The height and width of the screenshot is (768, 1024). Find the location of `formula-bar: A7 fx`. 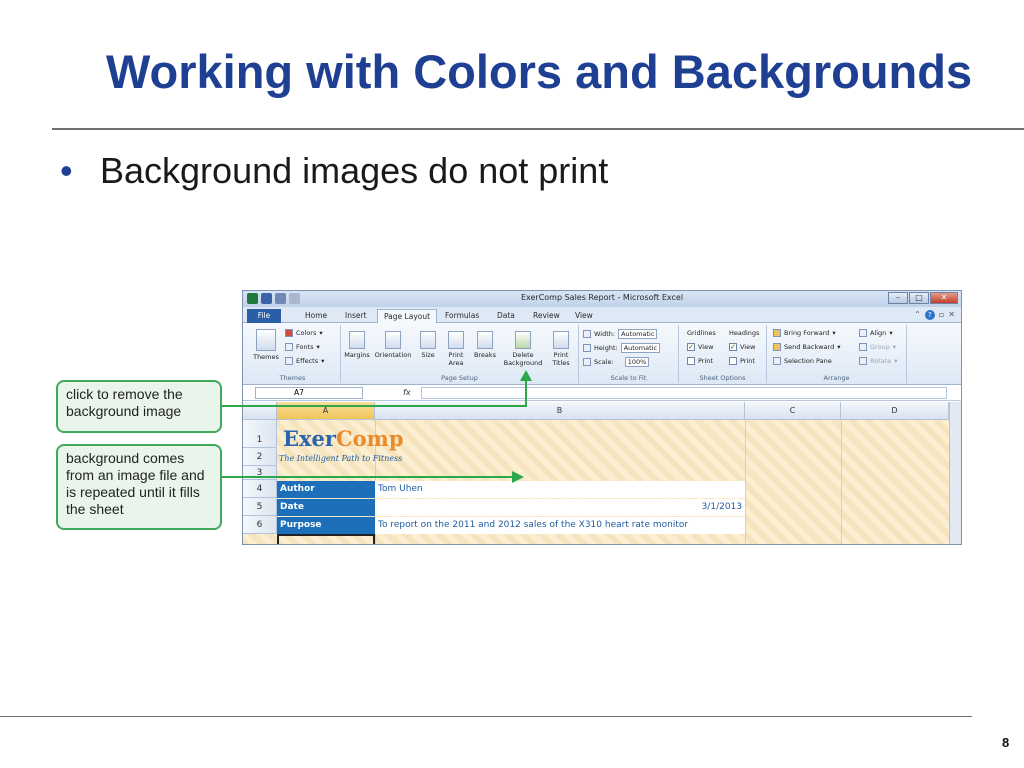

formula-bar: A7 fx is located at coordinates (602, 393).